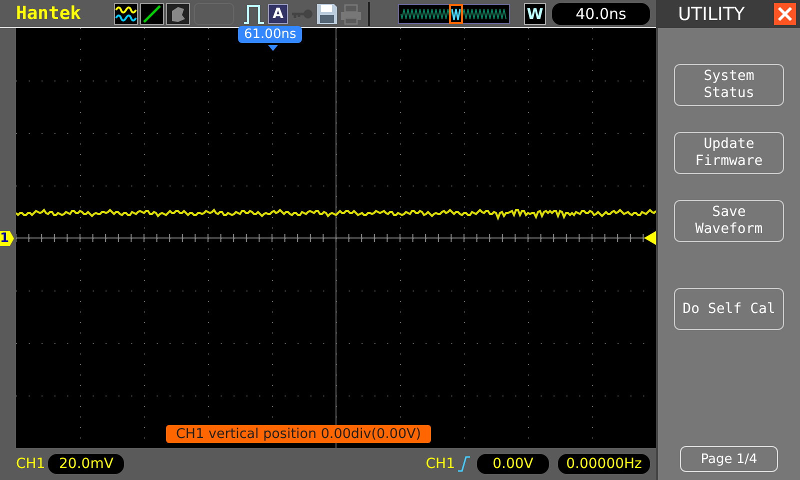 The height and width of the screenshot is (480, 800). I want to click on frequency-readout: 0.00000Hz, so click(604, 464).